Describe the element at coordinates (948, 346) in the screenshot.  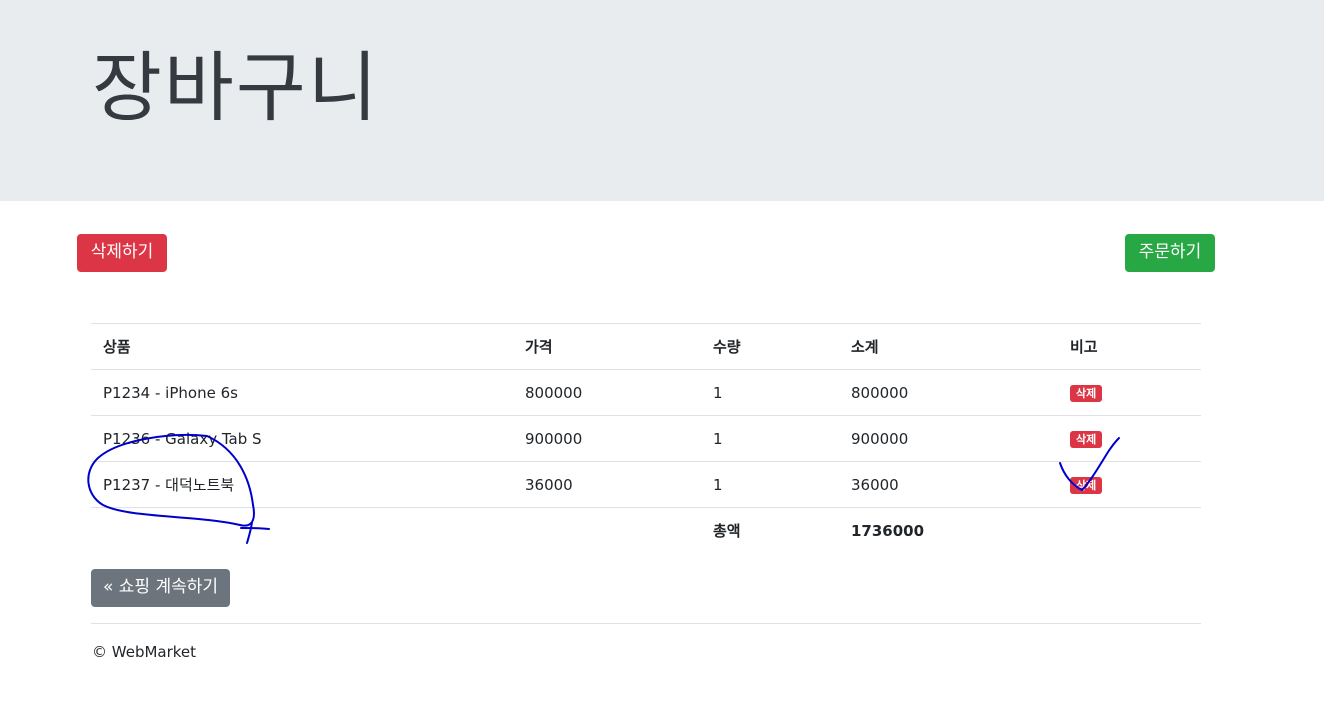
I see `column-header-subtotal: 소계` at that location.